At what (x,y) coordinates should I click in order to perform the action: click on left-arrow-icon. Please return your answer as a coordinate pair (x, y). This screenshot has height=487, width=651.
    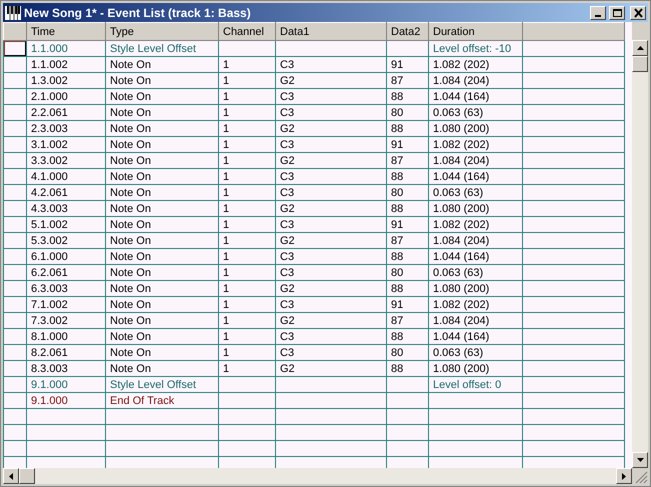
    Looking at the image, I should click on (11, 476).